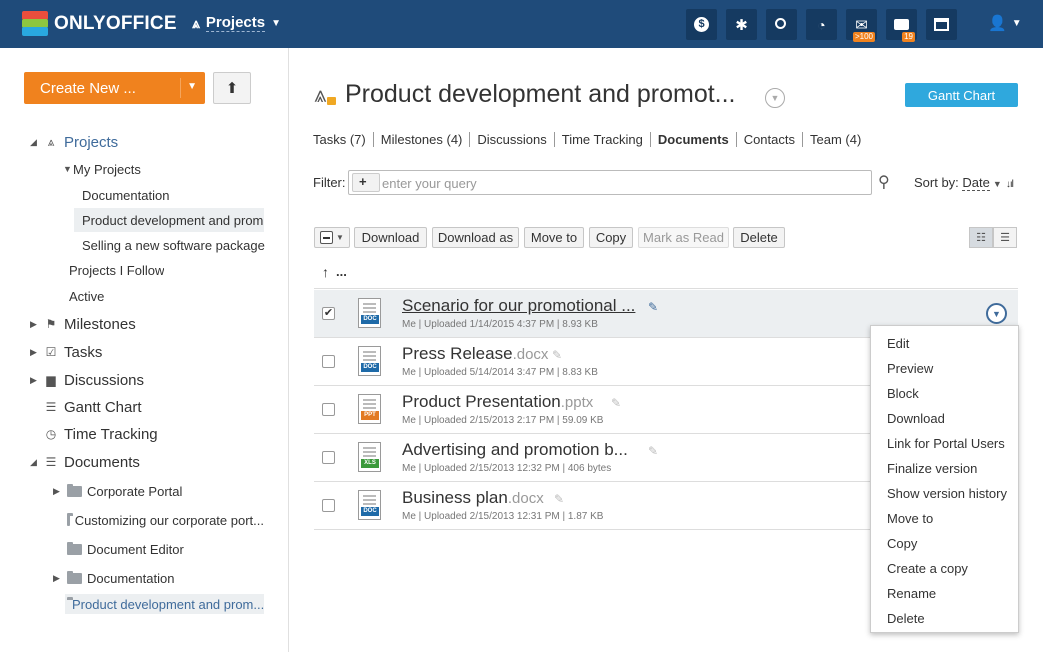 The image size is (1043, 652). What do you see at coordinates (113, 578) in the screenshot?
I see `sidebar-folder-documentation: ▶ Documentation` at bounding box center [113, 578].